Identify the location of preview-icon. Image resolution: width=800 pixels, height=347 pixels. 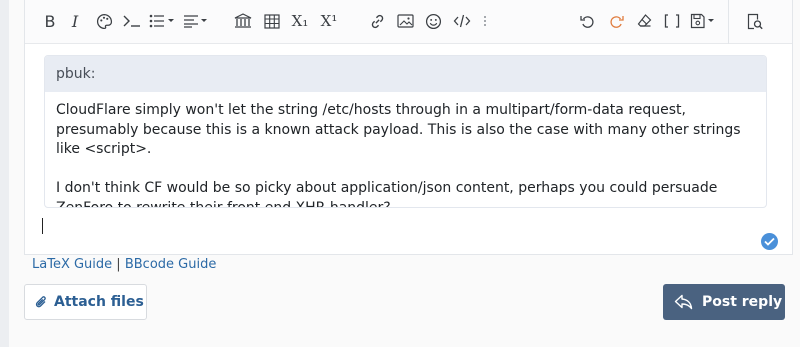
(755, 21).